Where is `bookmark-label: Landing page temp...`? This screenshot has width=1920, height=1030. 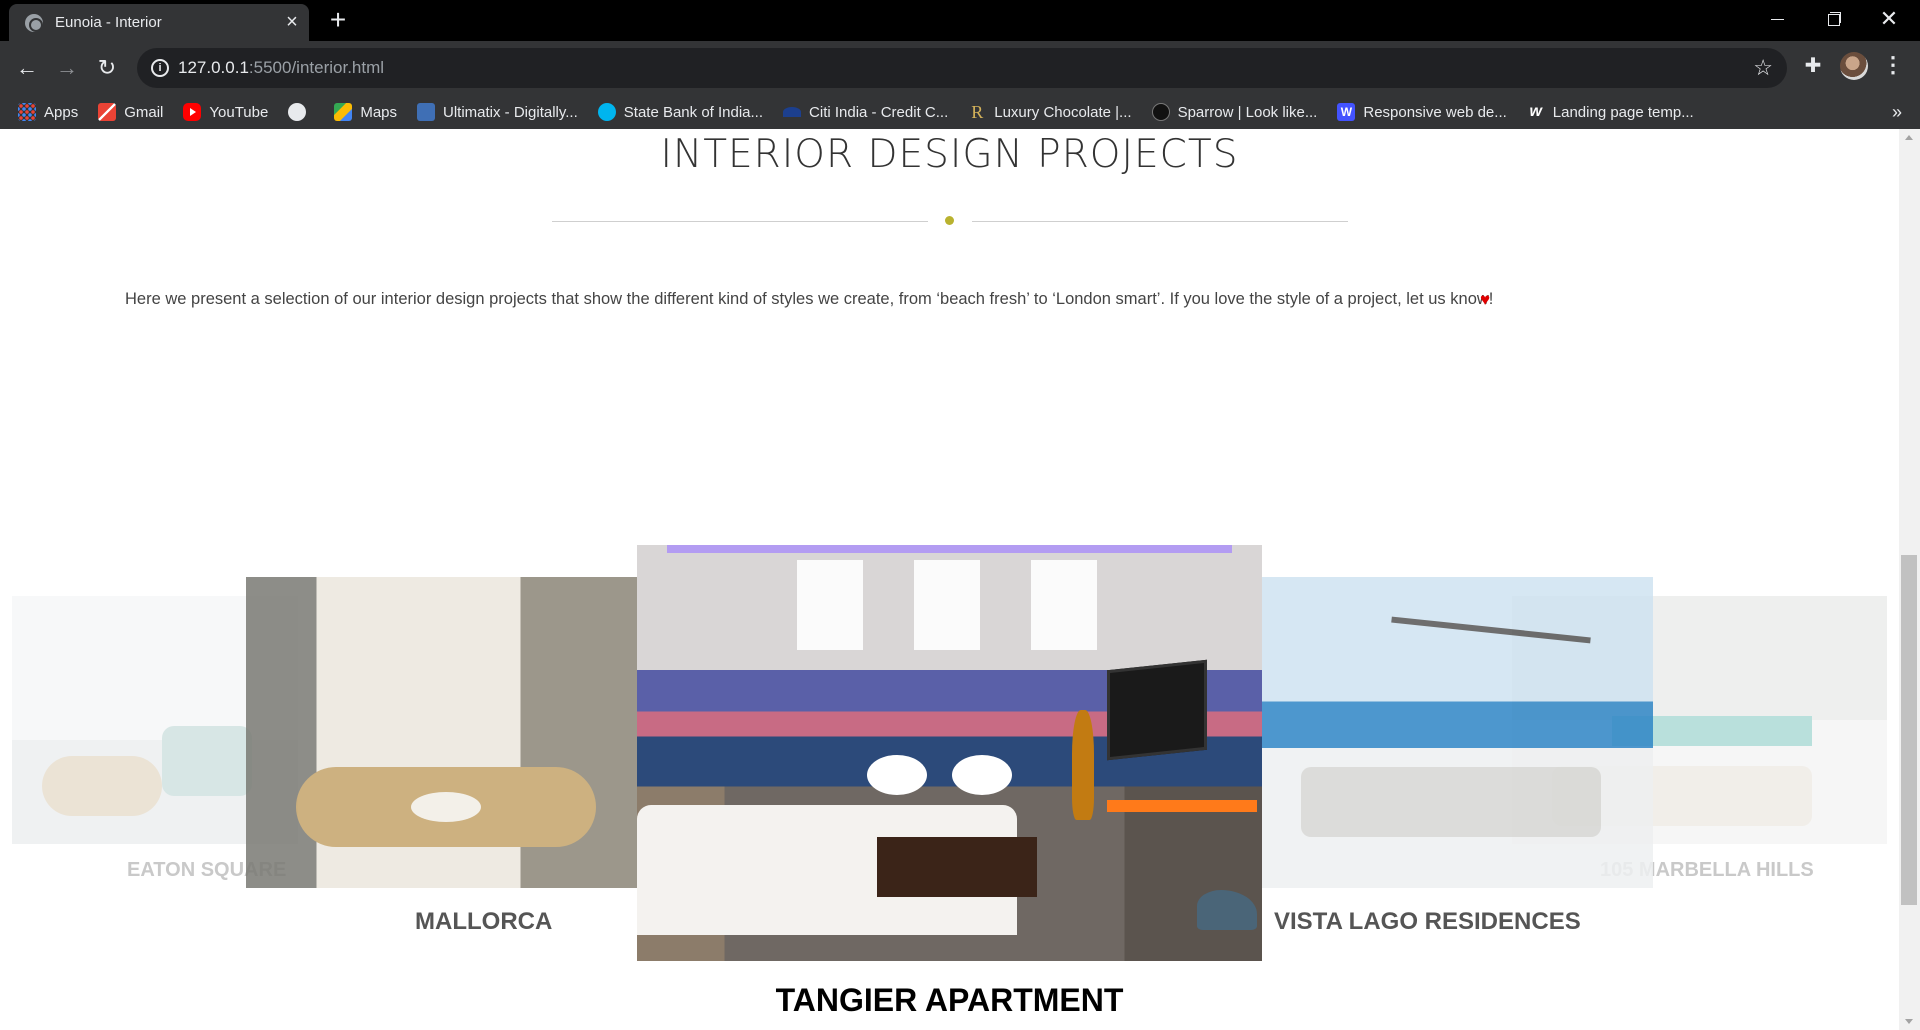 bookmark-label: Landing page temp... is located at coordinates (1623, 112).